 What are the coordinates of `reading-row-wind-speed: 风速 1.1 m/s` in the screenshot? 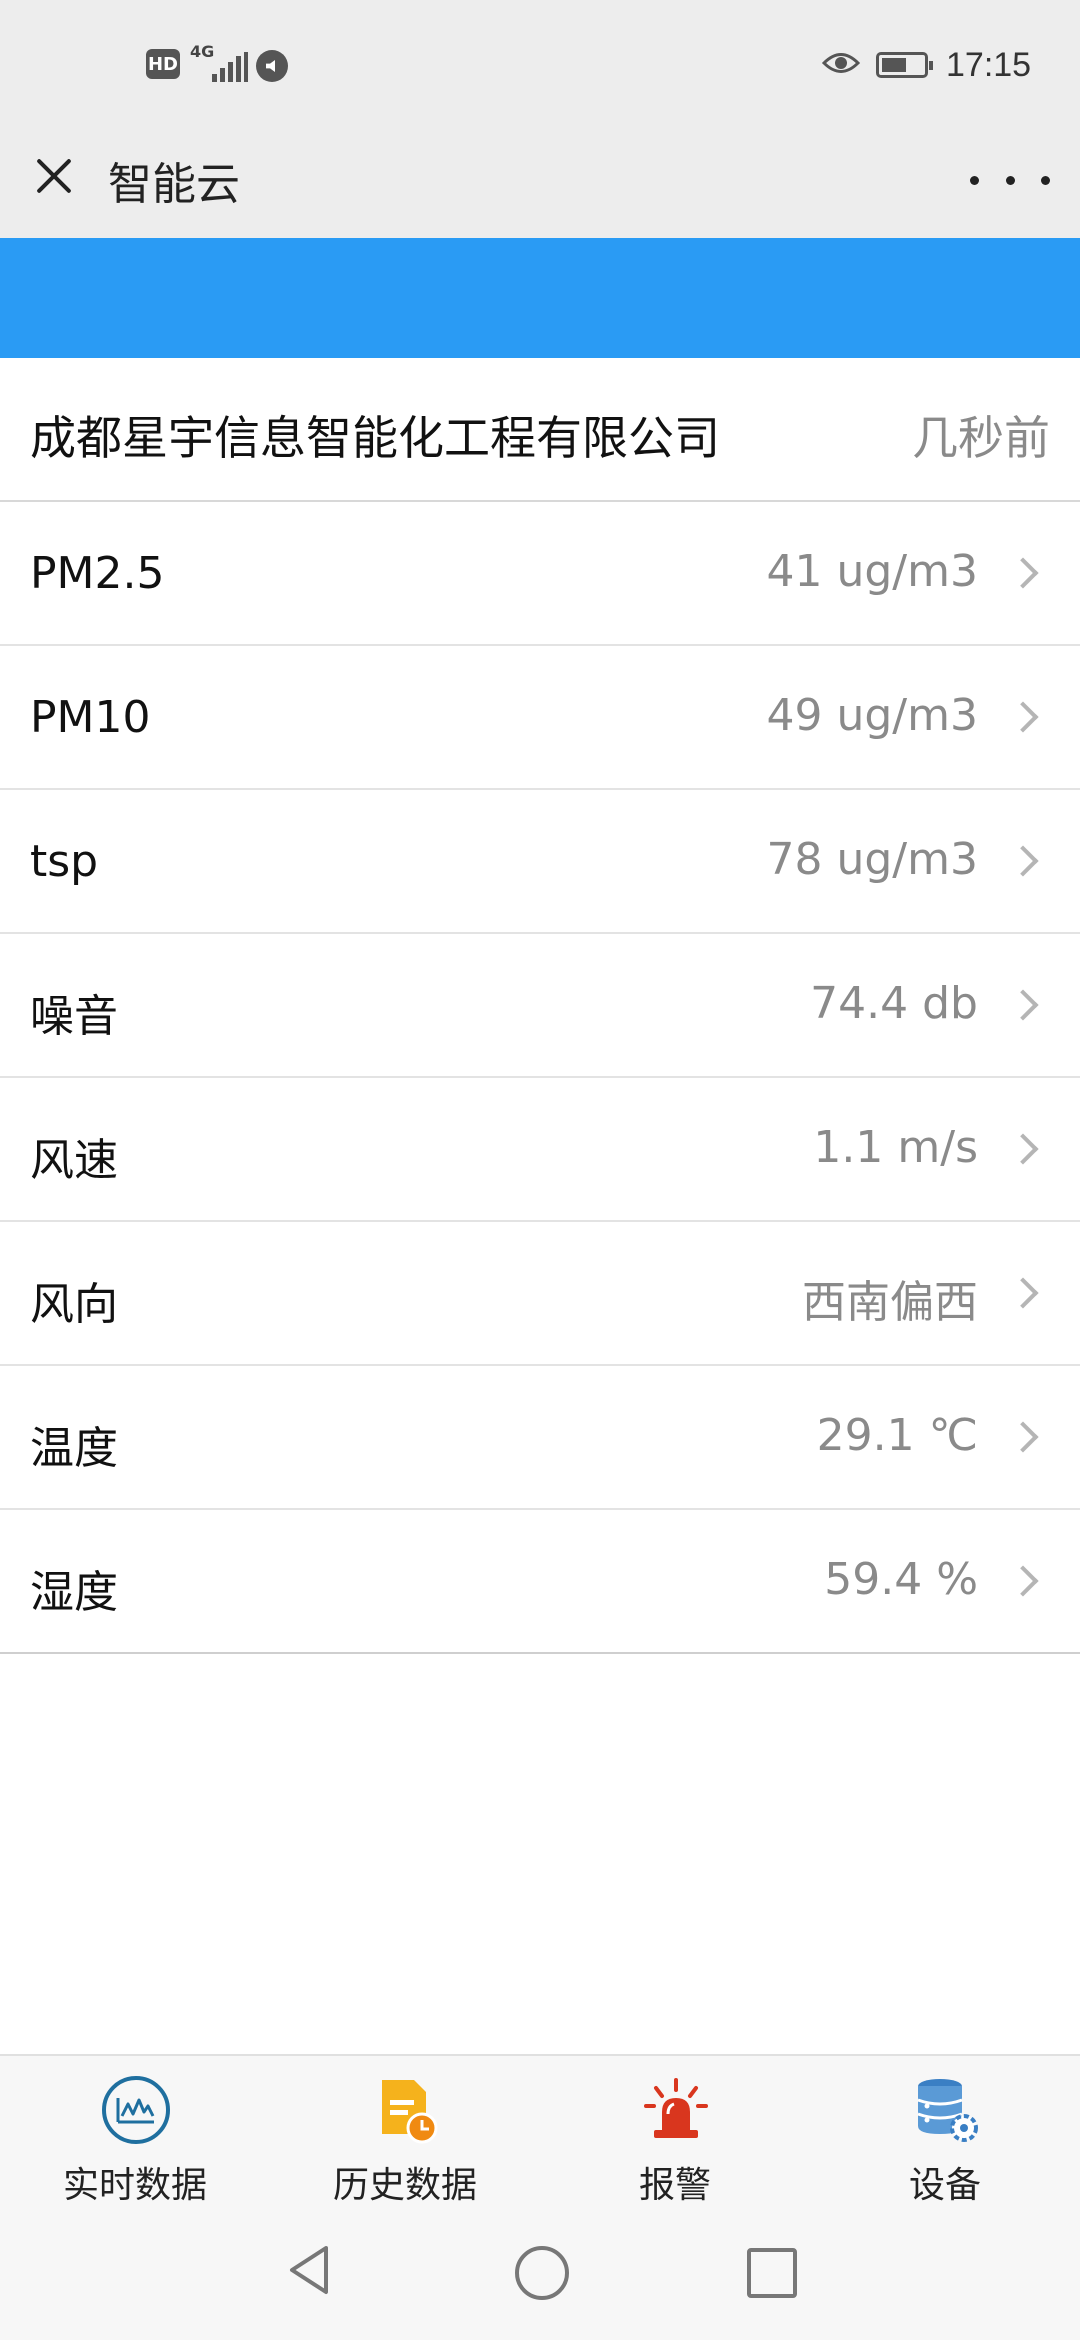 It's located at (540, 1150).